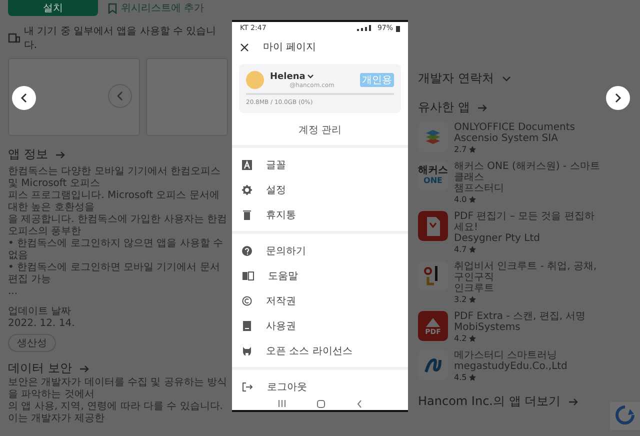 The width and height of the screenshot is (640, 436). I want to click on avatar, so click(255, 80).